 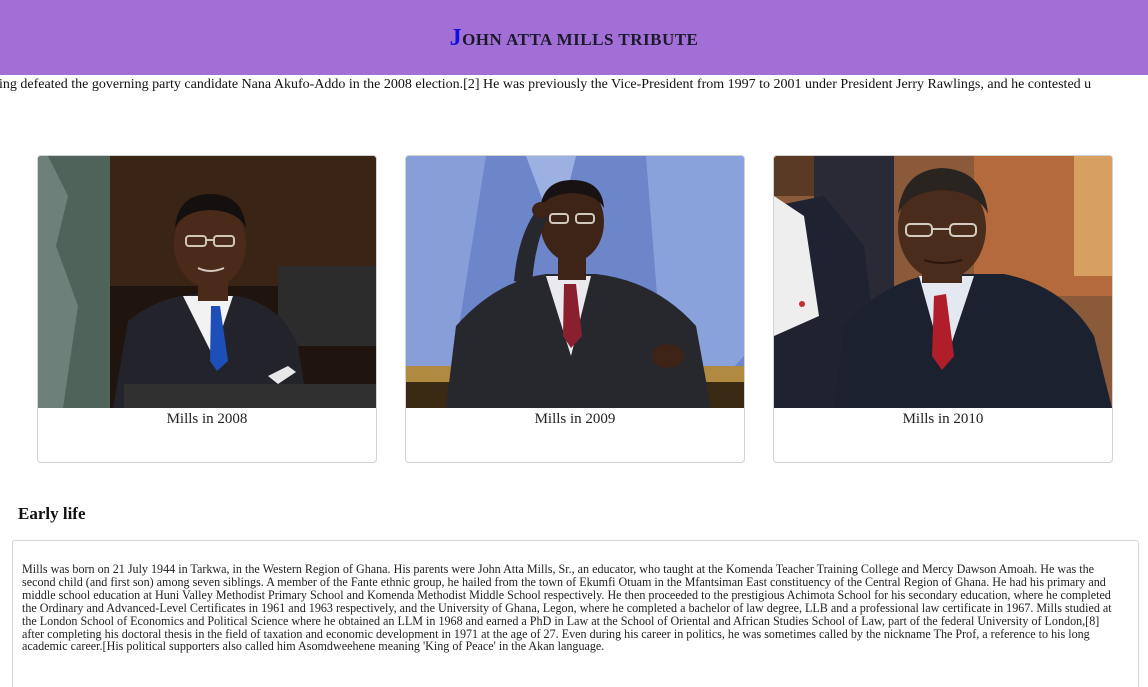 I want to click on gallery-card-2010: Mills in 2010, so click(x=943, y=309).